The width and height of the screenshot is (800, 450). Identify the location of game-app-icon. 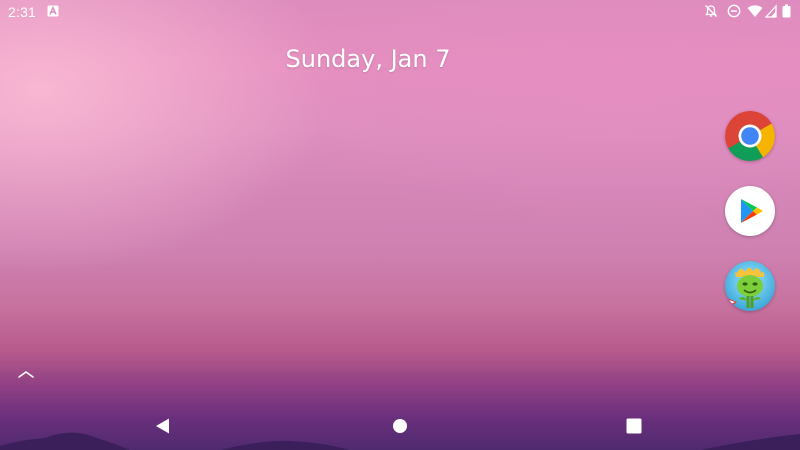
(750, 286).